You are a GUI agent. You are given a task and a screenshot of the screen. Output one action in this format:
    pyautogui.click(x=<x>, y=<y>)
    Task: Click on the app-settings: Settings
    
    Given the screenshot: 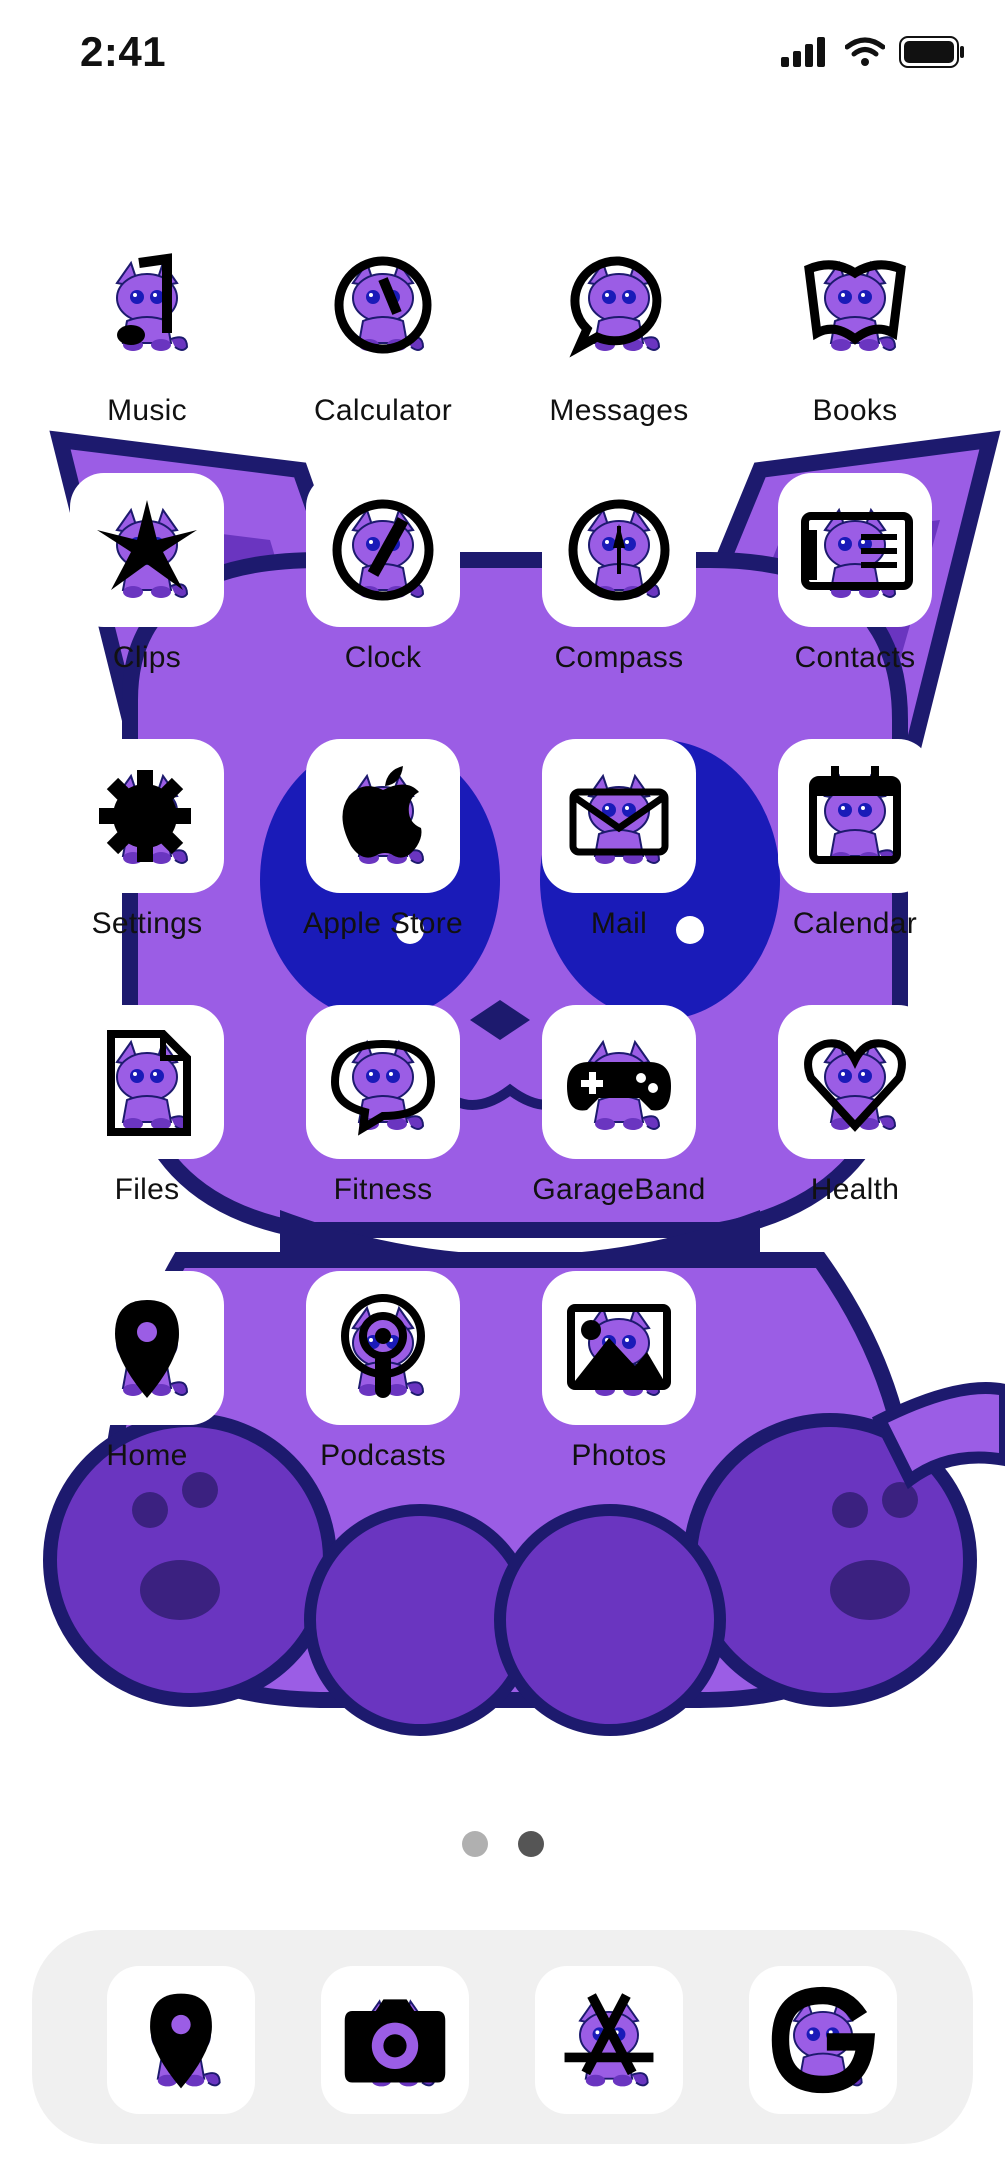 What is the action you would take?
    pyautogui.click(x=147, y=840)
    